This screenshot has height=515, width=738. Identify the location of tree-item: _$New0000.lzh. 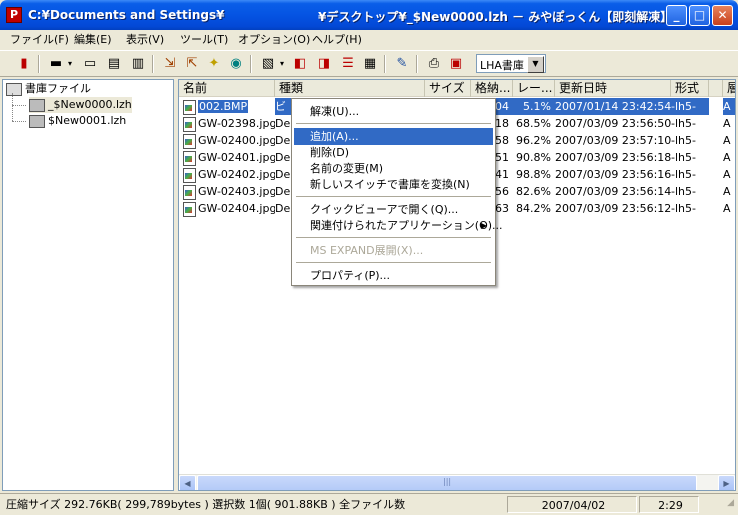
(80, 105).